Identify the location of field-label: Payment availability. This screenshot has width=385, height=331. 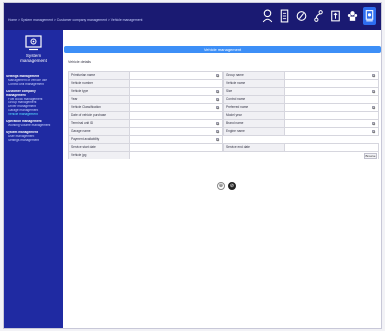
(99, 139).